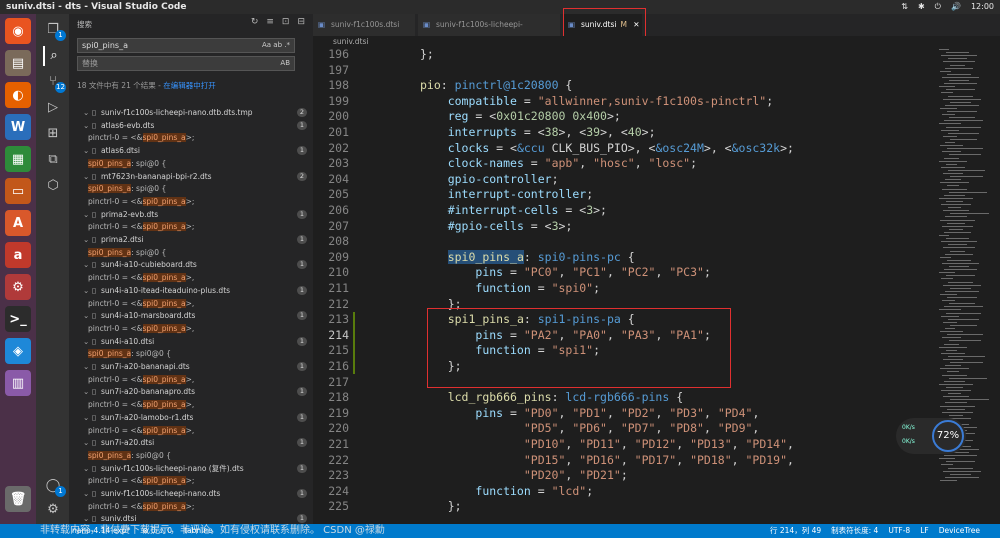 This screenshot has height=538, width=1000. What do you see at coordinates (527, 256) in the screenshot?
I see `code-line: spi0_pins_a: spi0-pins-pc {` at bounding box center [527, 256].